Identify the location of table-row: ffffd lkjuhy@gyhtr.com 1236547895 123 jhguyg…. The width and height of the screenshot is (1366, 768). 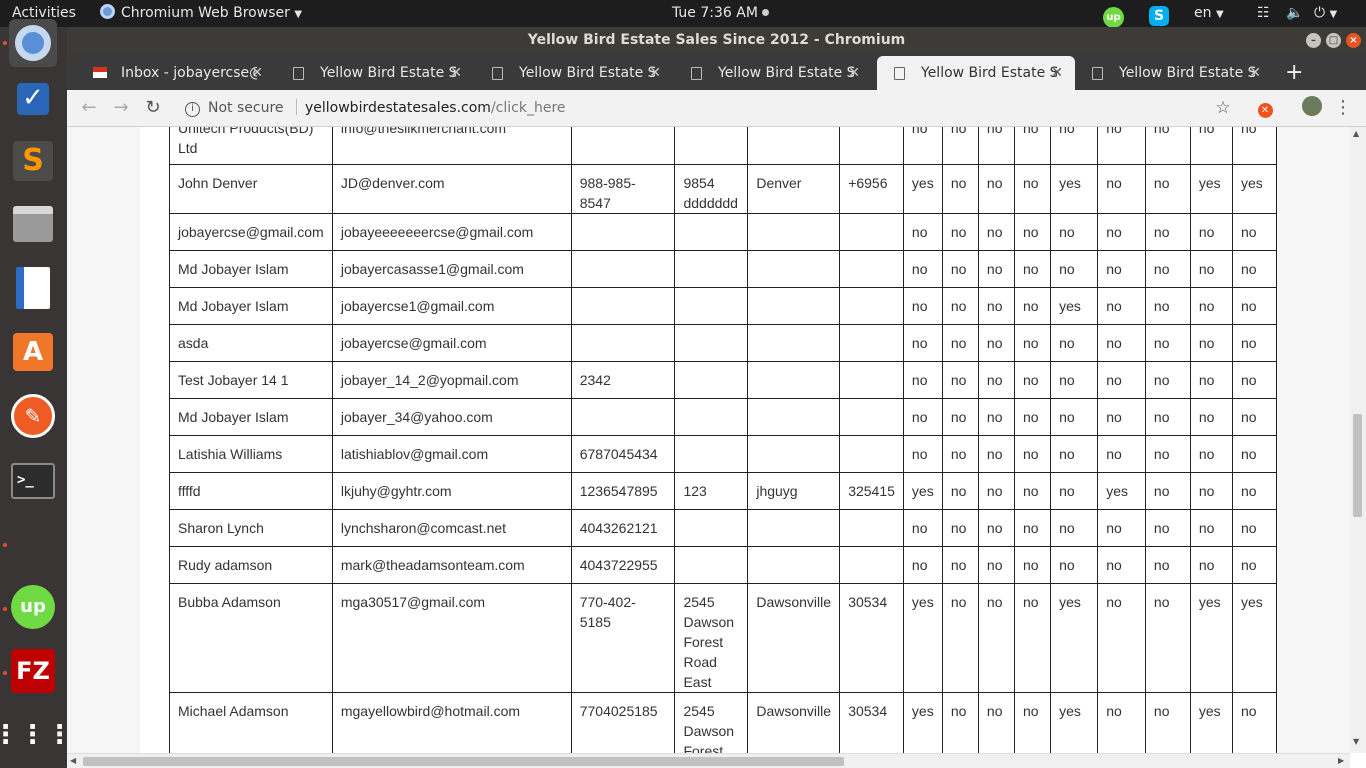
(723, 491).